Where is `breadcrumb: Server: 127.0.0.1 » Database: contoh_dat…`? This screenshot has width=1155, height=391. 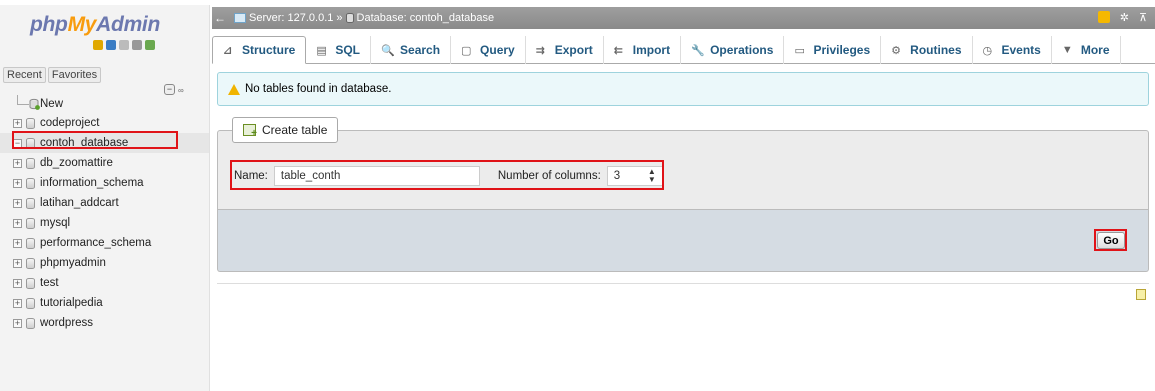 breadcrumb: Server: 127.0.0.1 » Database: contoh_dat… is located at coordinates (364, 18).